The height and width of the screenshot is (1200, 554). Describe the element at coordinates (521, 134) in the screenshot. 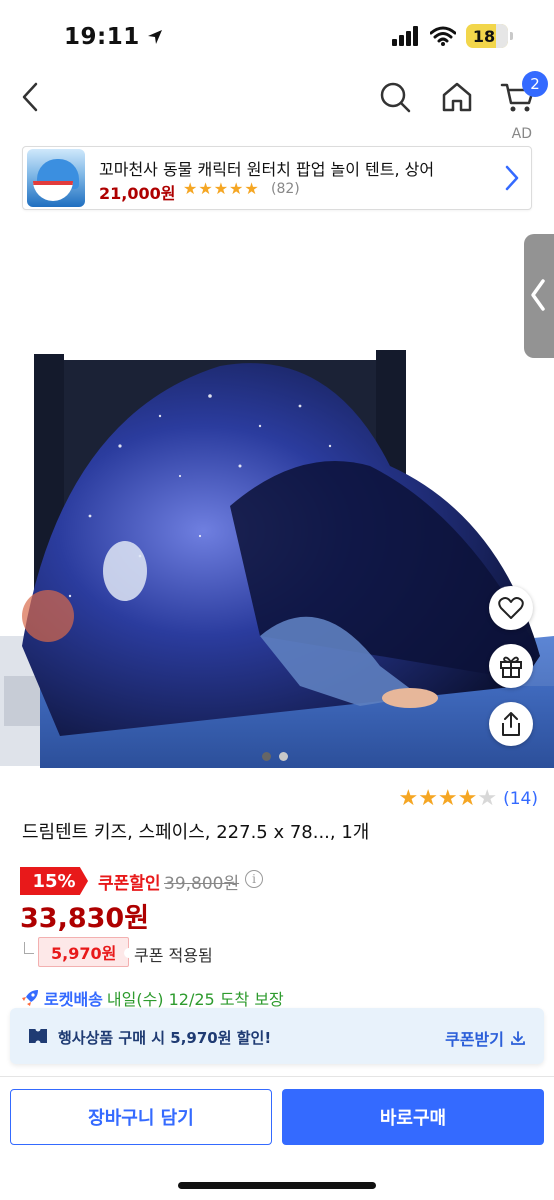

I see `ad-label: AD` at that location.